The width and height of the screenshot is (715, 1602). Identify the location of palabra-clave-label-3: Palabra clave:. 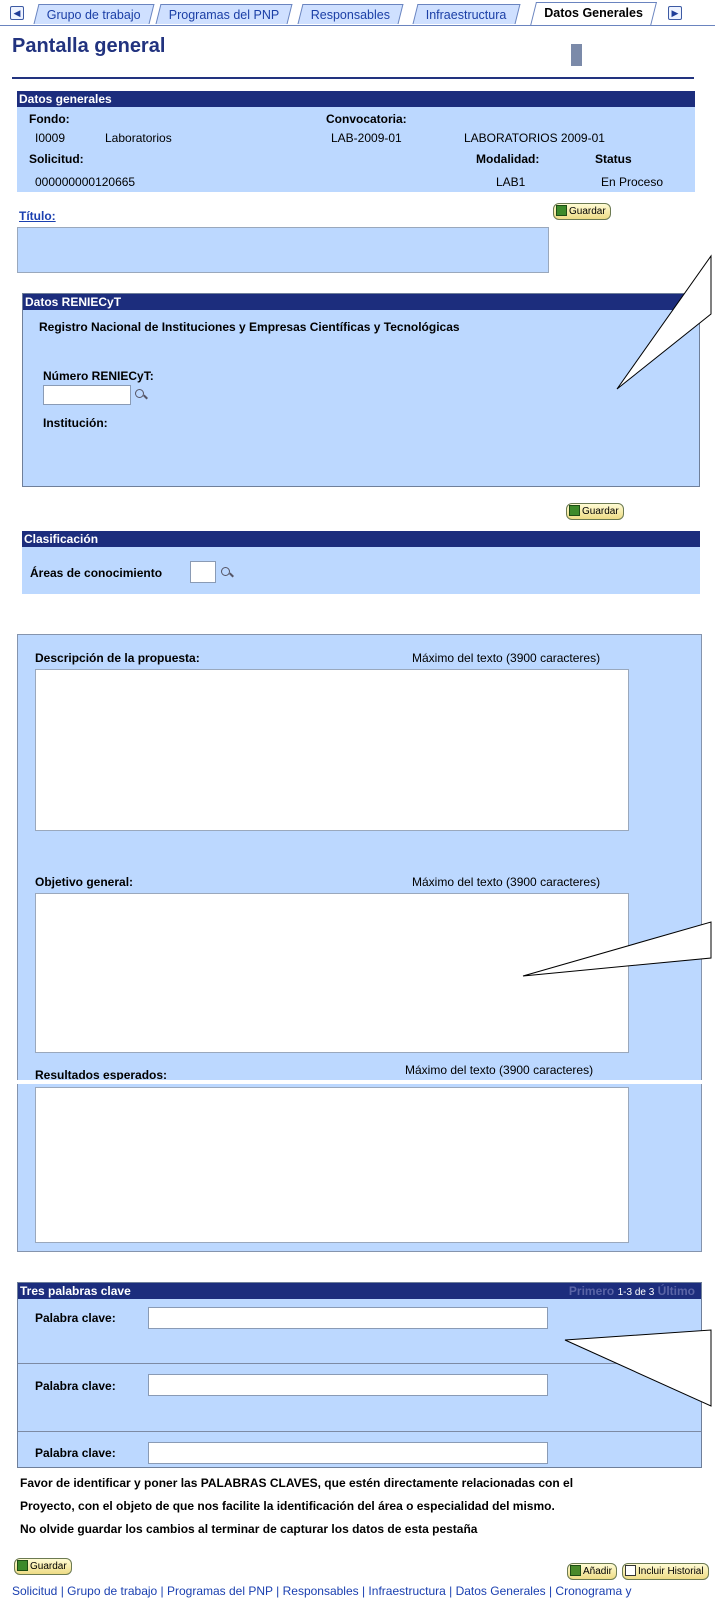
(75, 1453).